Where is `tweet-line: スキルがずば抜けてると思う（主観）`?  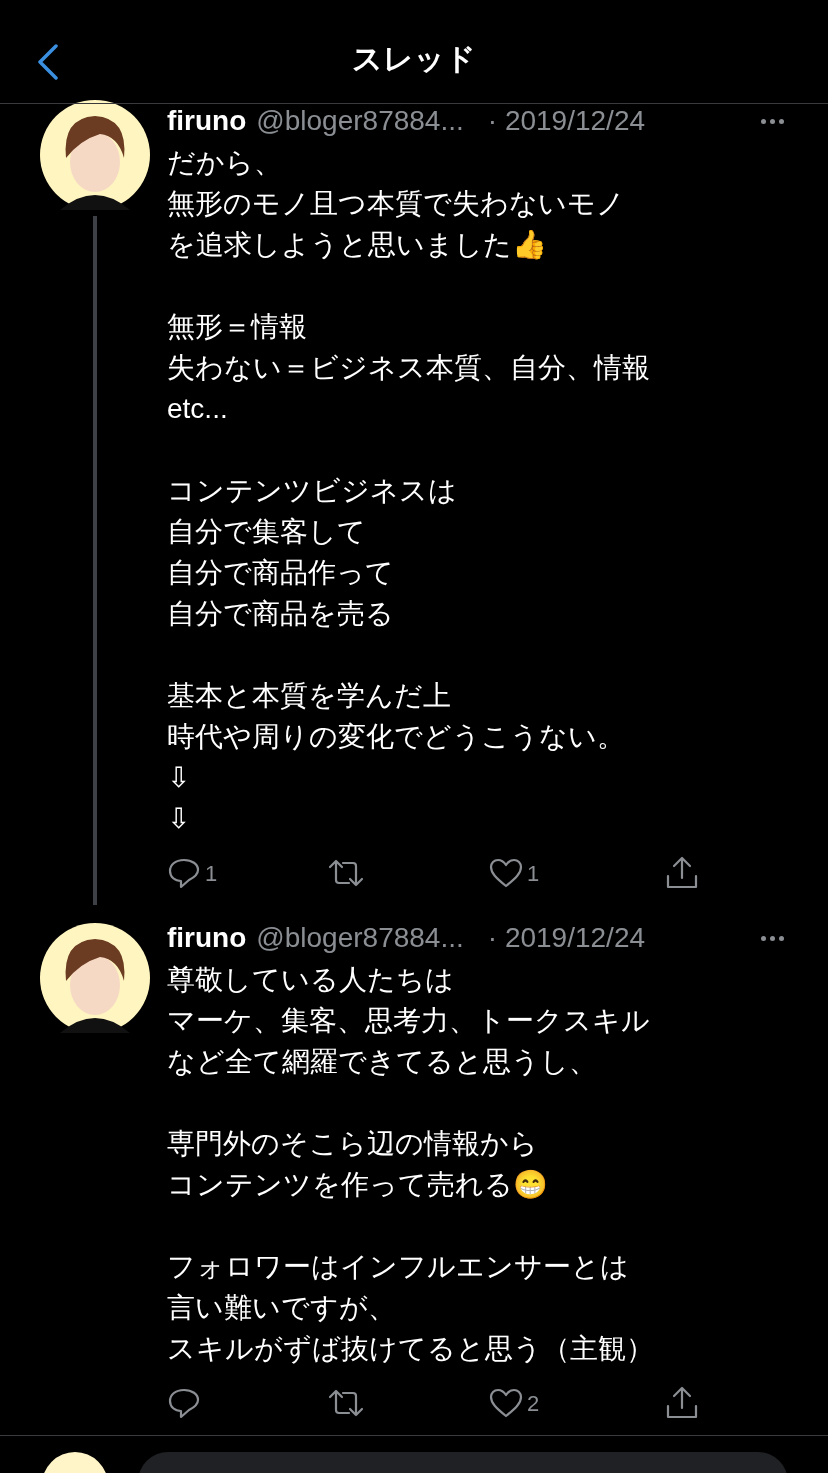
tweet-line: スキルがずば抜けてると思う（主観） is located at coordinates (411, 1349).